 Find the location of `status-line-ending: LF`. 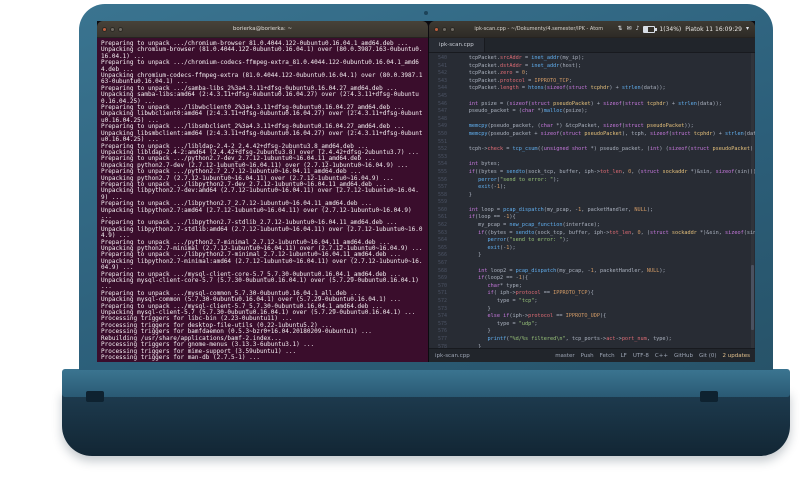

status-line-ending: LF is located at coordinates (624, 356).